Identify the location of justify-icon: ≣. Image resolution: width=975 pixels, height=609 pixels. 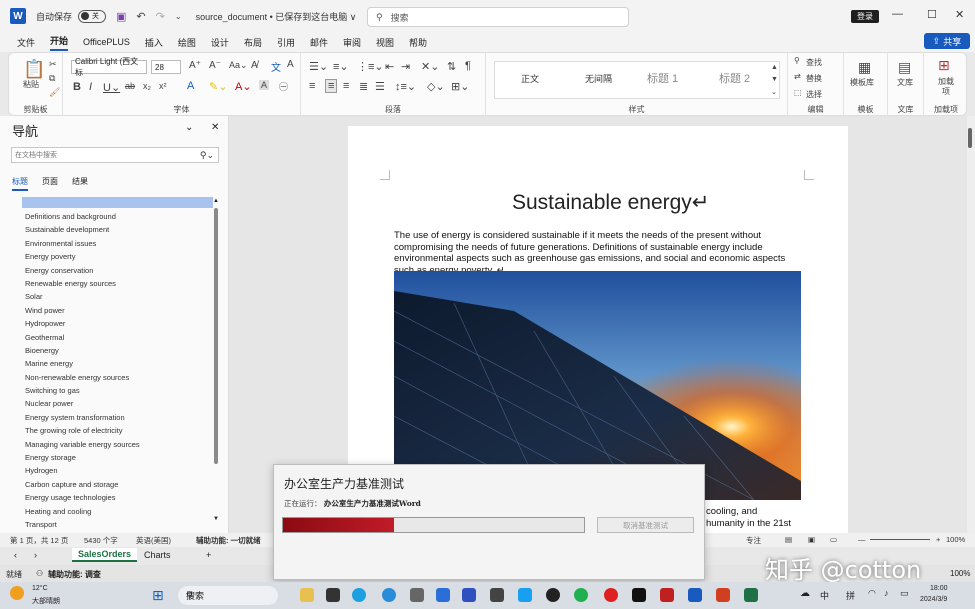
(363, 86).